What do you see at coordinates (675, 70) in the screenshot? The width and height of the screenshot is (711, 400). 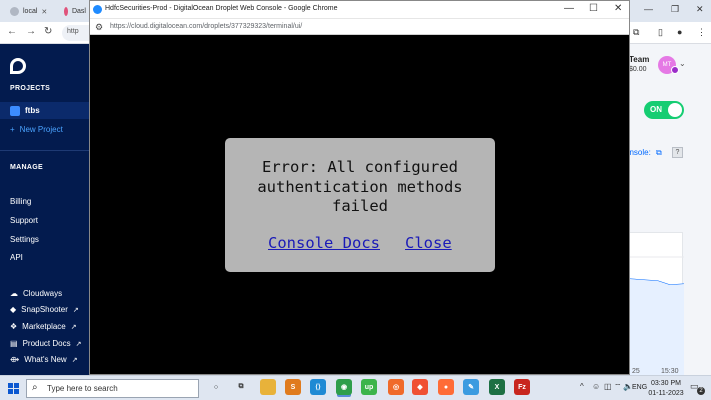 I see `avatar-badge` at bounding box center [675, 70].